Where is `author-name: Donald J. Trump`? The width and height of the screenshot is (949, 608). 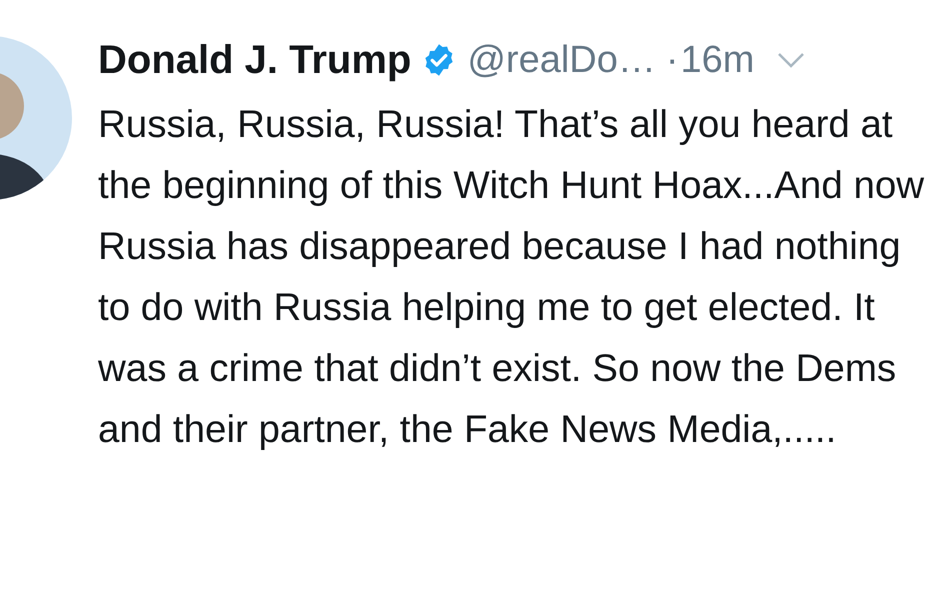 author-name: Donald J. Trump is located at coordinates (255, 60).